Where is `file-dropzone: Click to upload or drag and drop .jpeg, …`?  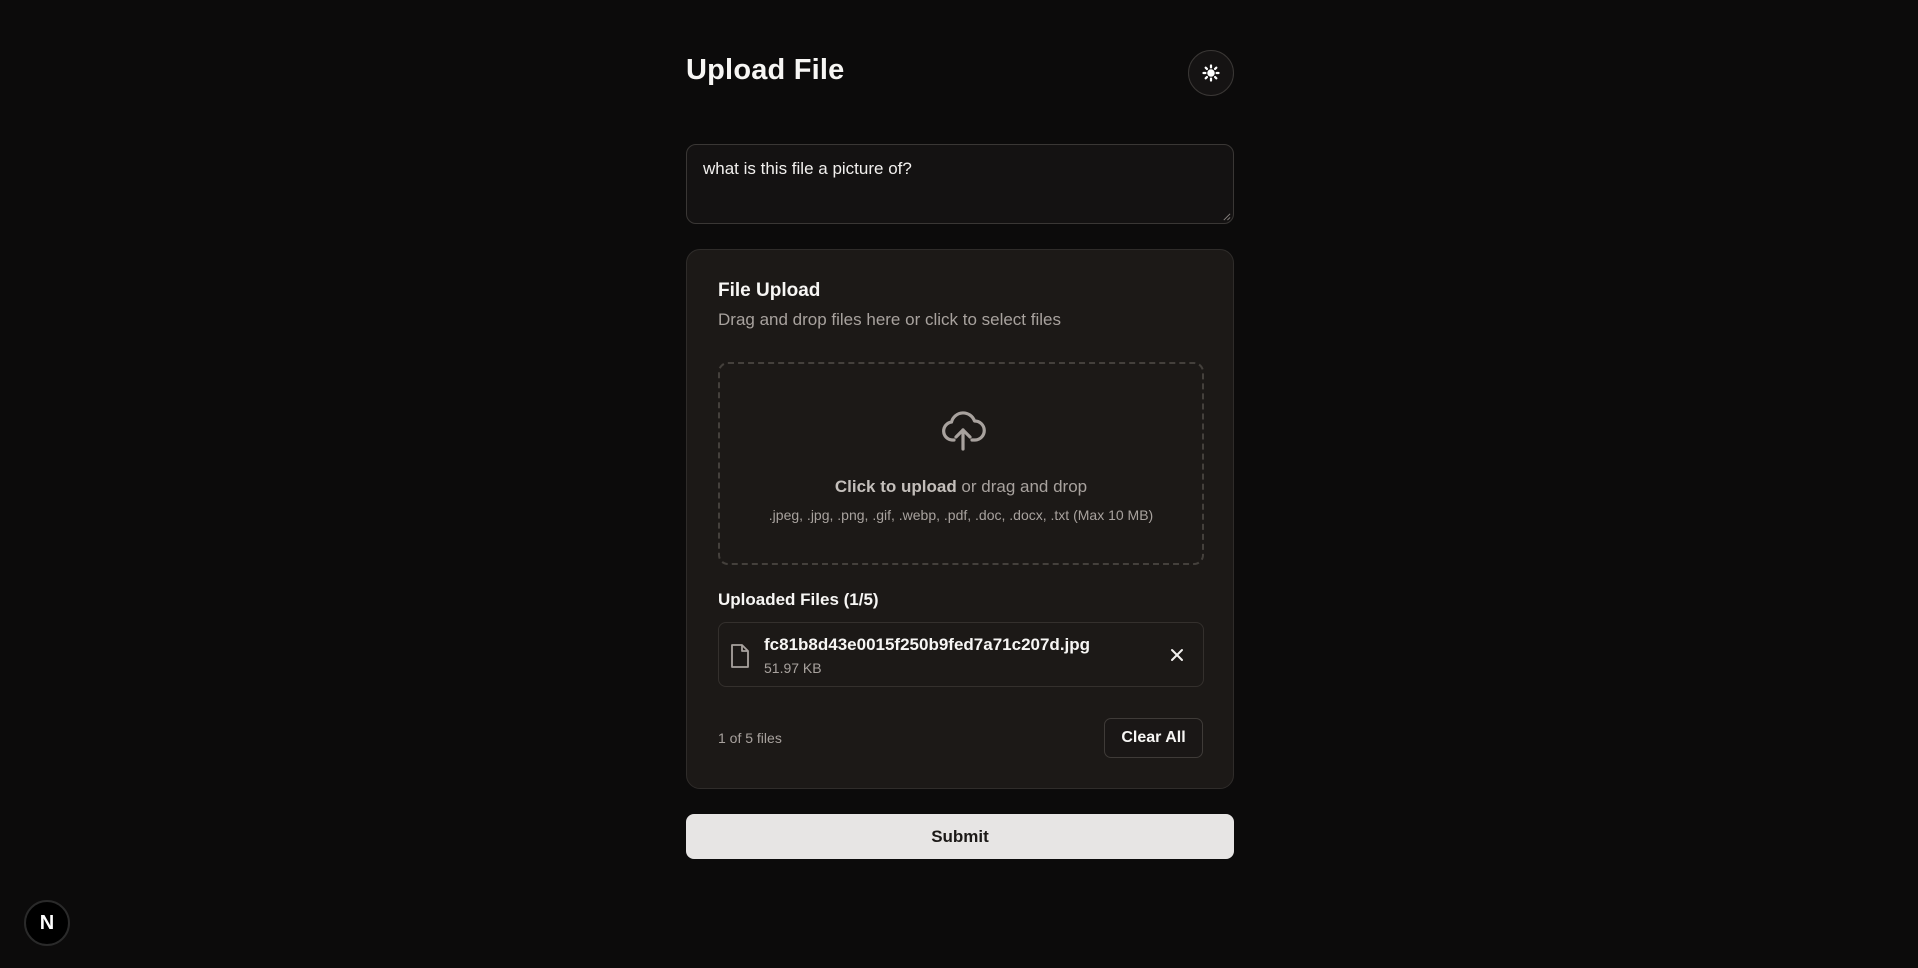 file-dropzone: Click to upload or drag and drop .jpeg, … is located at coordinates (961, 463).